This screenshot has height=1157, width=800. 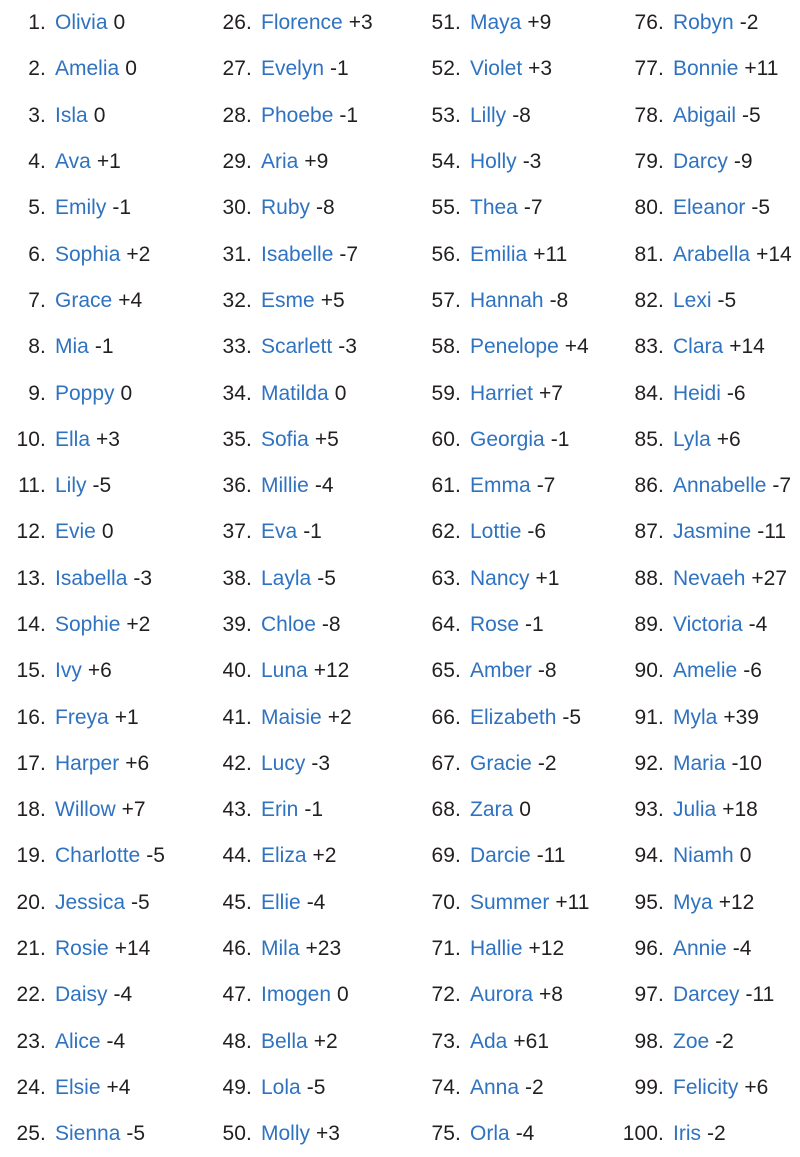 What do you see at coordinates (649, 995) in the screenshot?
I see `rank-number: 97.` at bounding box center [649, 995].